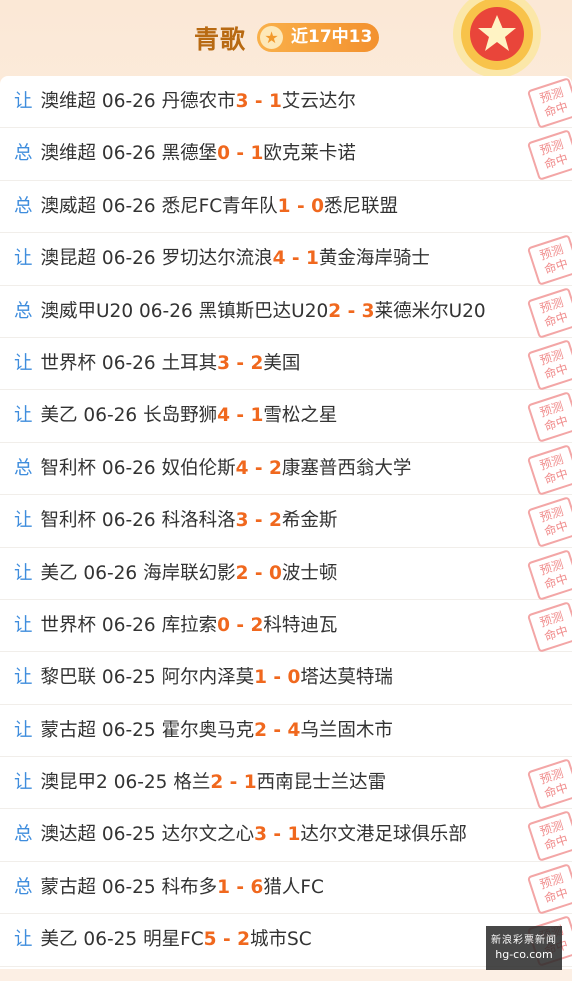  I want to click on match-home-team: 科洛科洛, so click(198, 521).